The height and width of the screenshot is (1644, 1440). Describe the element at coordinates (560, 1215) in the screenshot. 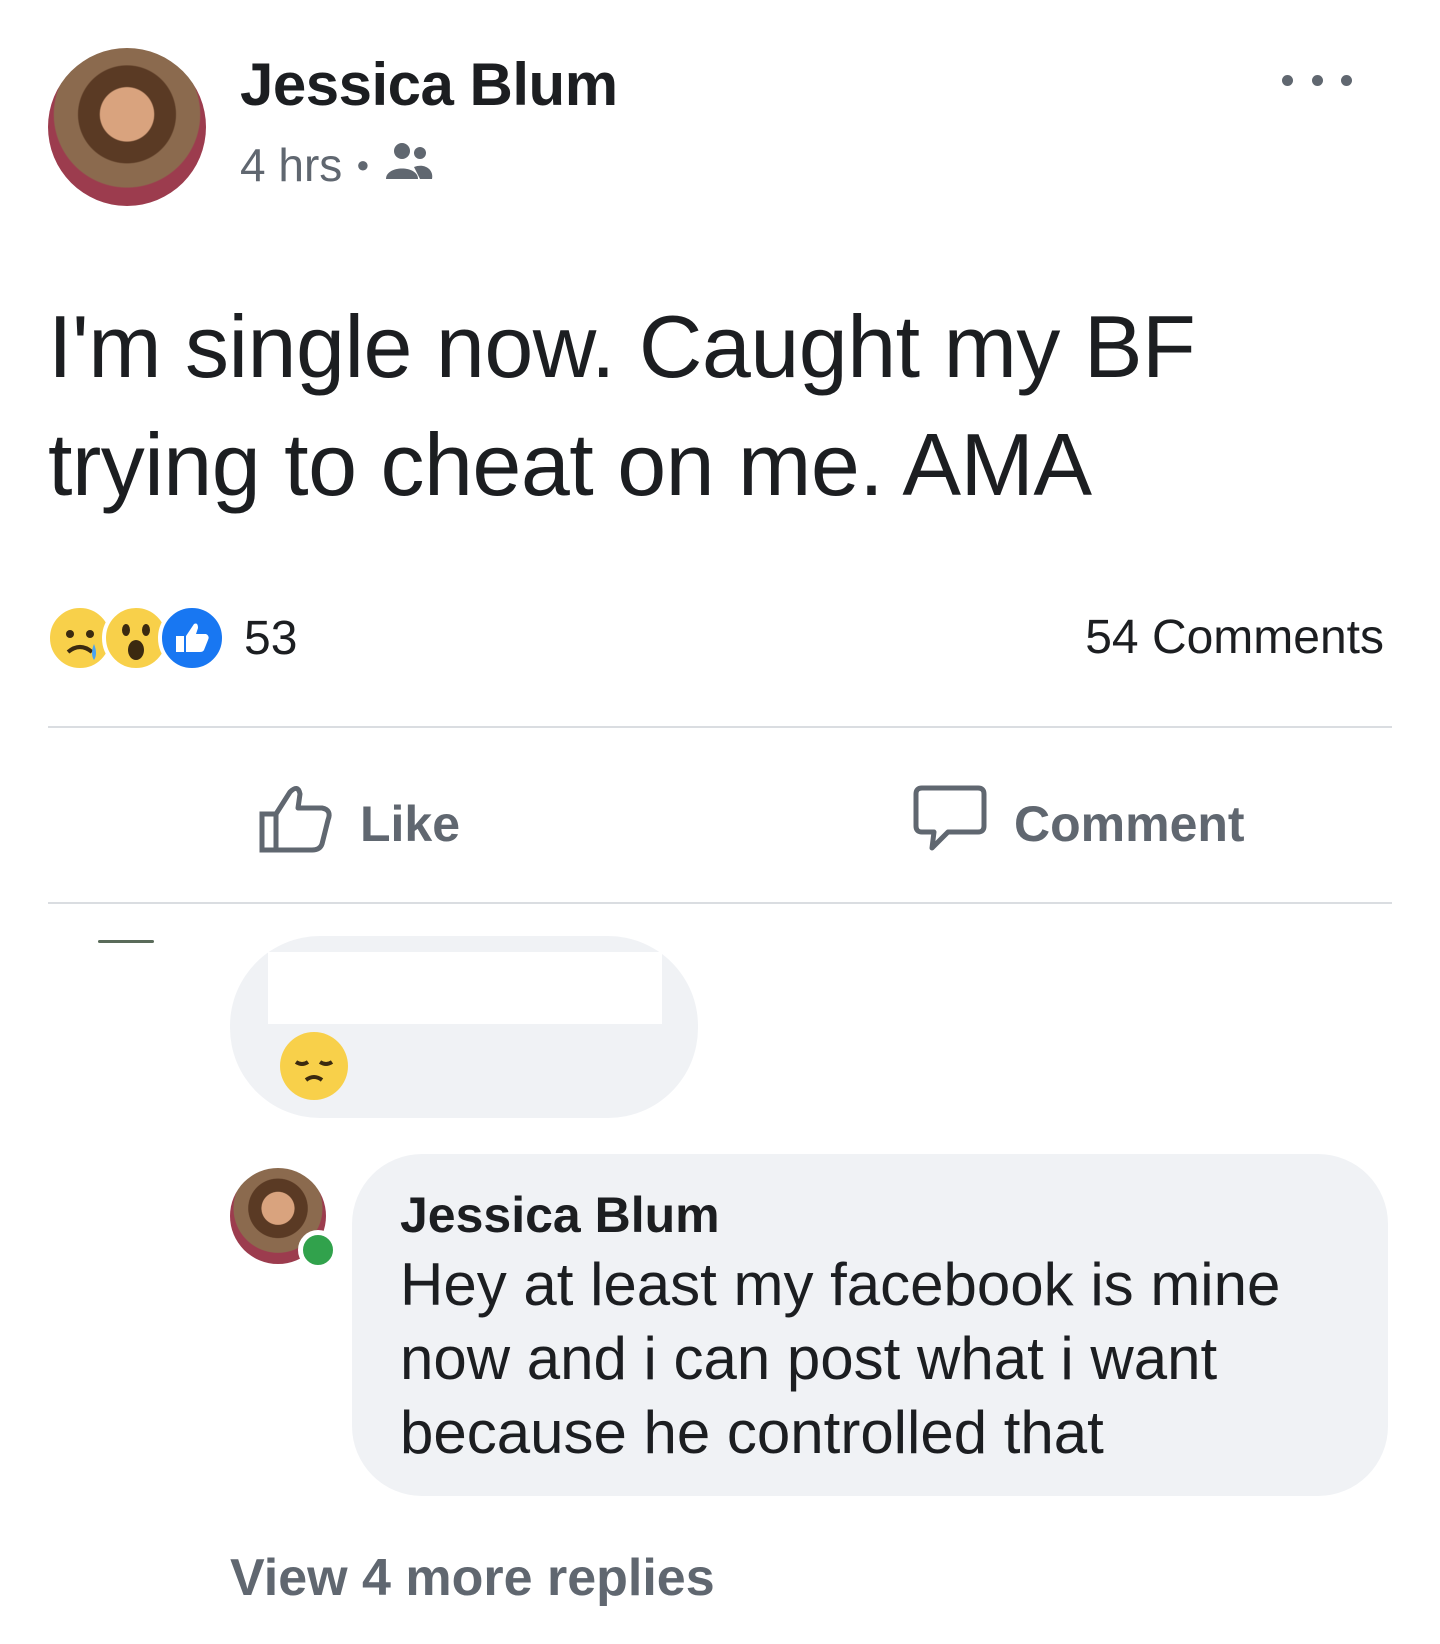

I see `reply-author-name: Jessica Blum` at that location.